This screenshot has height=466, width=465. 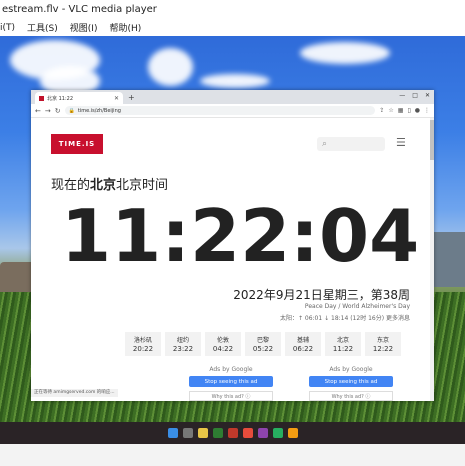 I want to click on city-time: 05:22, so click(x=263, y=349).